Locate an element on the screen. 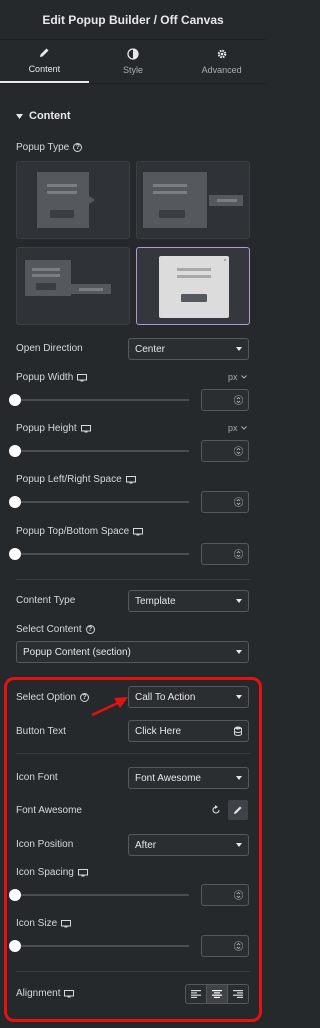  tab-content-label: Content is located at coordinates (44, 69).